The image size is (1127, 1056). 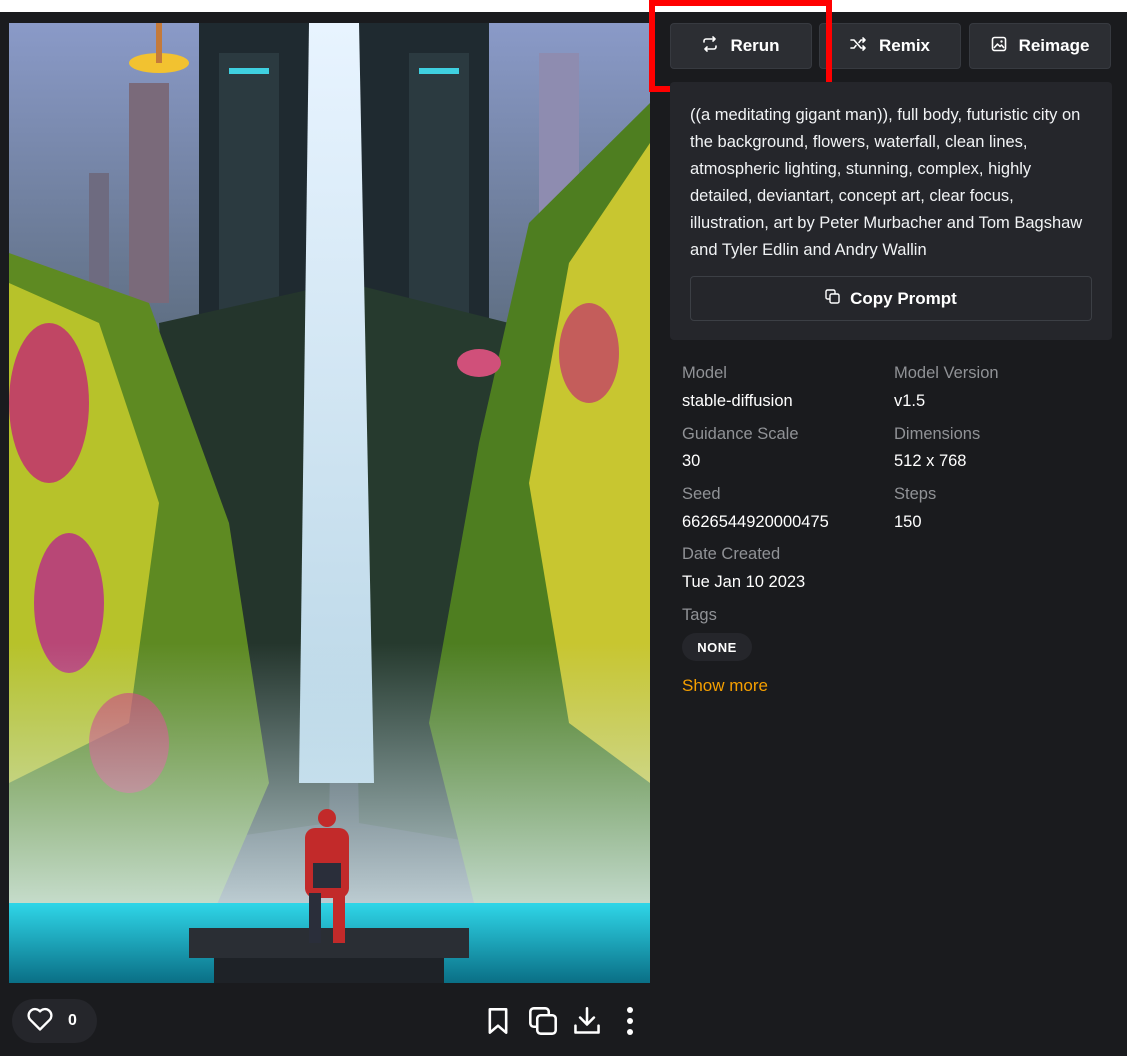 What do you see at coordinates (858, 46) in the screenshot?
I see `shuffle-icon` at bounding box center [858, 46].